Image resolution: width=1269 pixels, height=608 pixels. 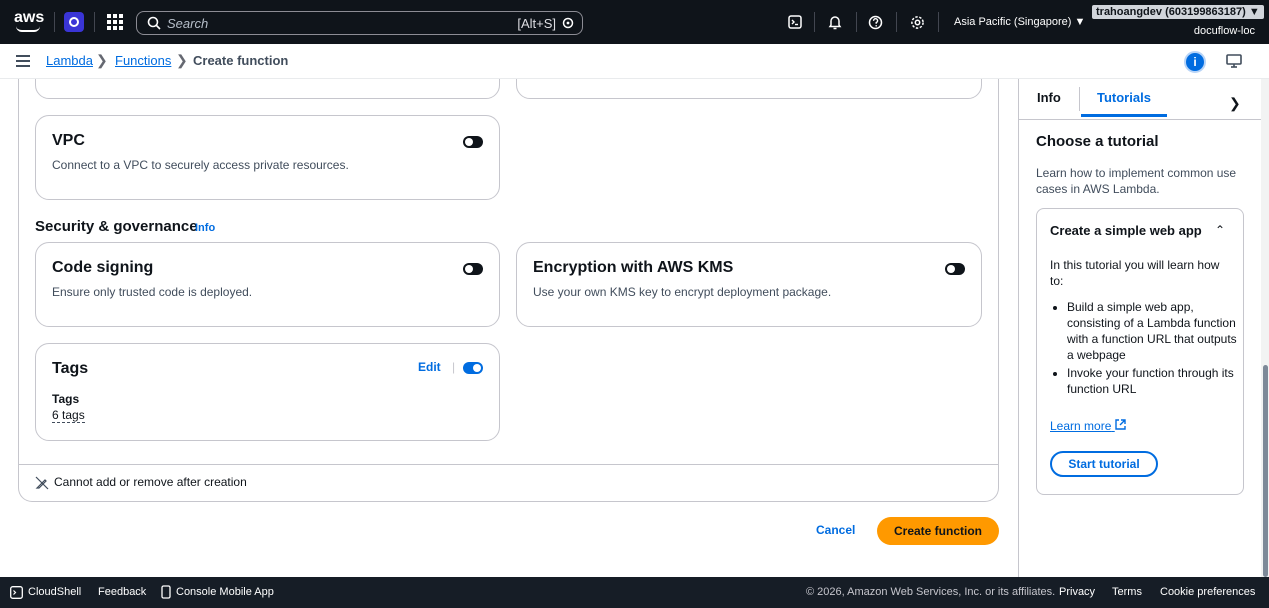 What do you see at coordinates (1124, 115) in the screenshot?
I see `active-tab-indicator` at bounding box center [1124, 115].